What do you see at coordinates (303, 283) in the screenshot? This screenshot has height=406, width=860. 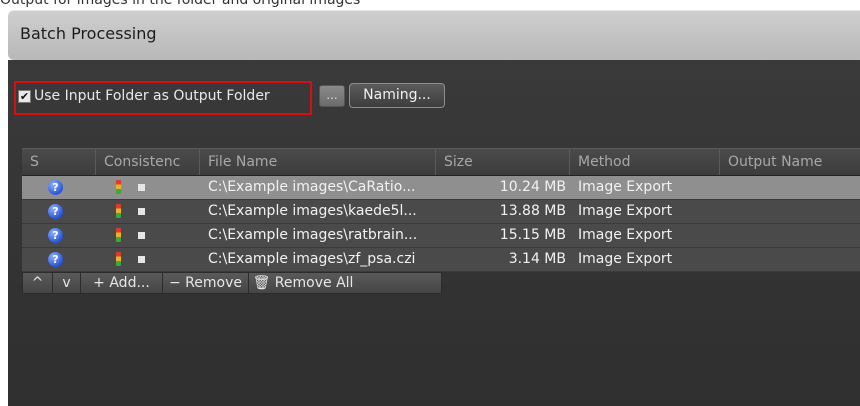 I see `remove-all-button: 🗑 Remove All` at bounding box center [303, 283].